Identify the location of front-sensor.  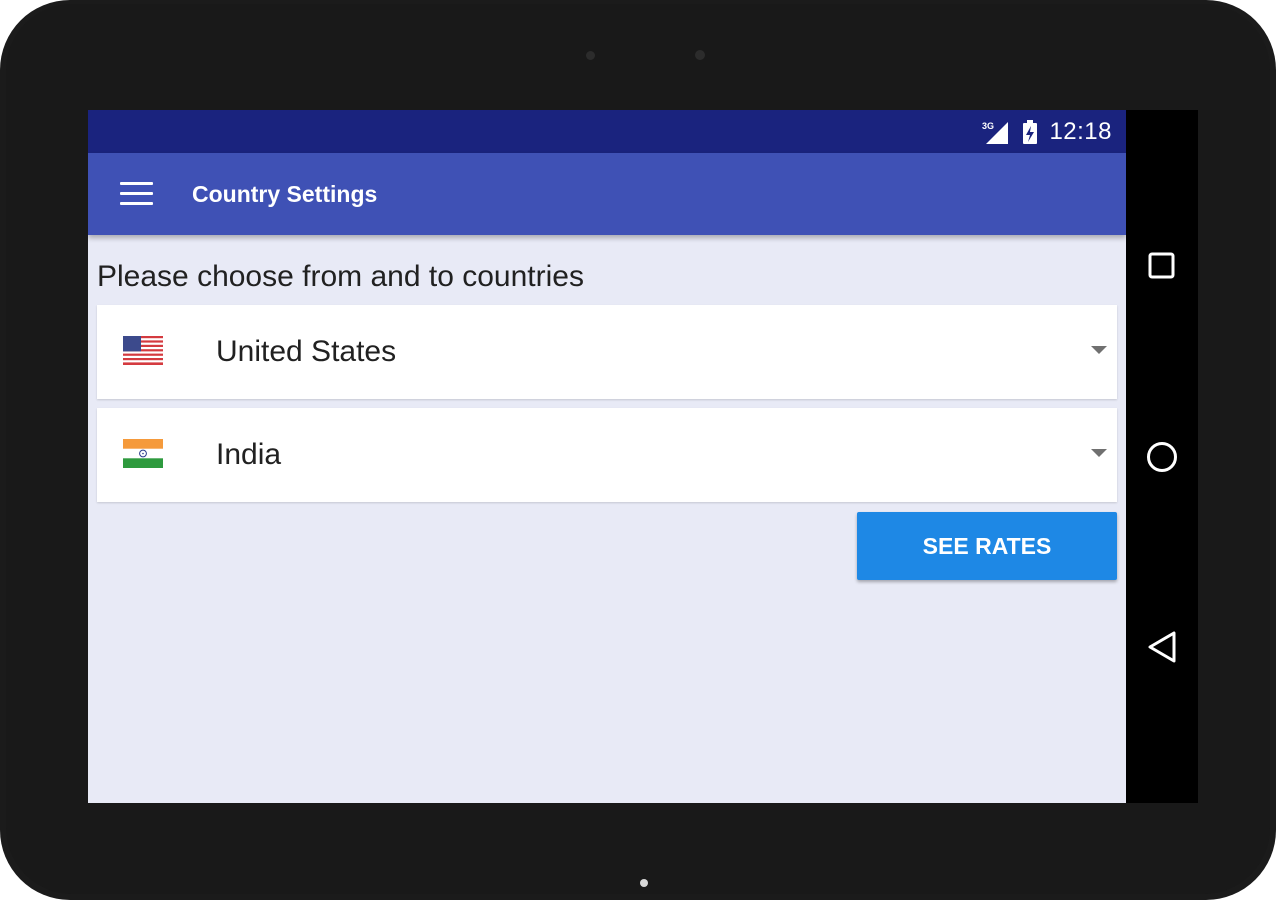
(590, 55).